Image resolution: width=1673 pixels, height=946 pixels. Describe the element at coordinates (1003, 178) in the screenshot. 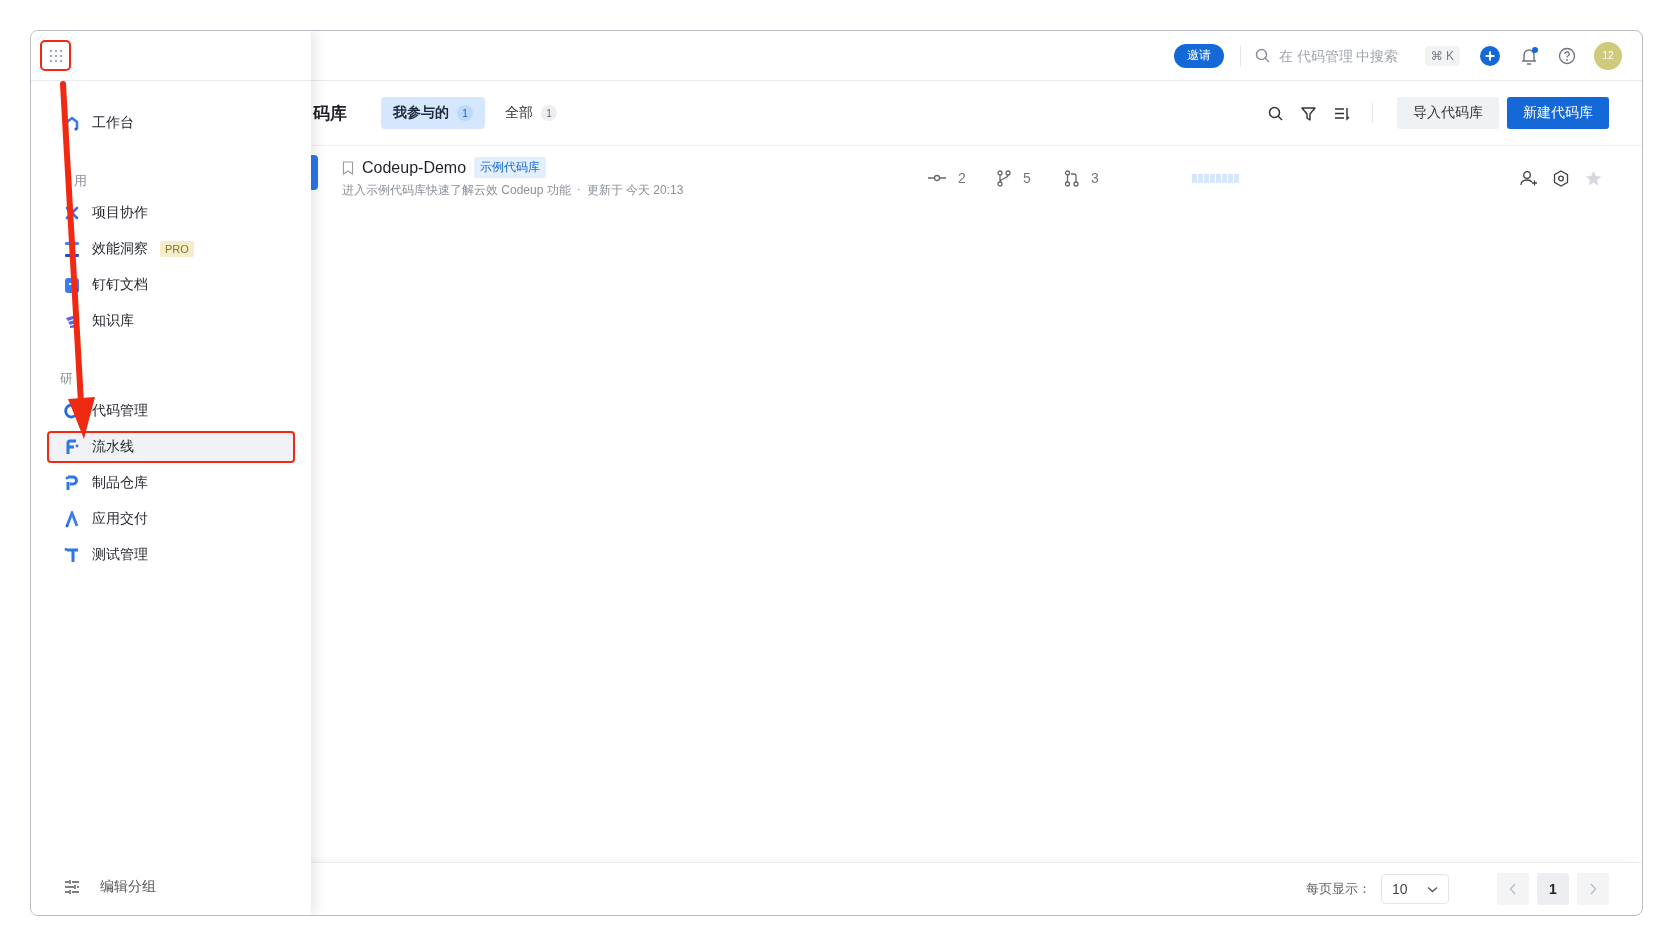

I see `branch-icon` at that location.